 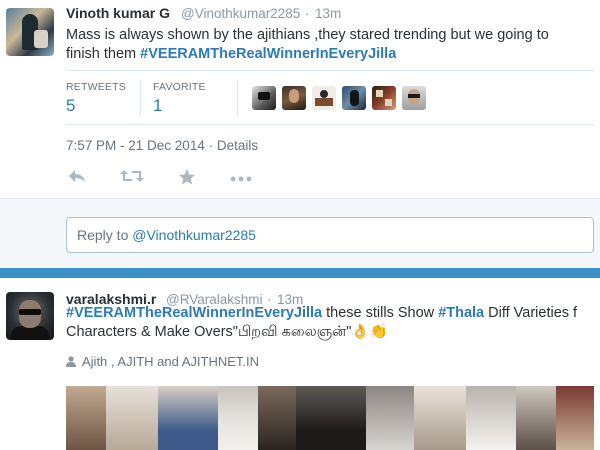 I want to click on favorites-label: FAVORITE, so click(x=179, y=87).